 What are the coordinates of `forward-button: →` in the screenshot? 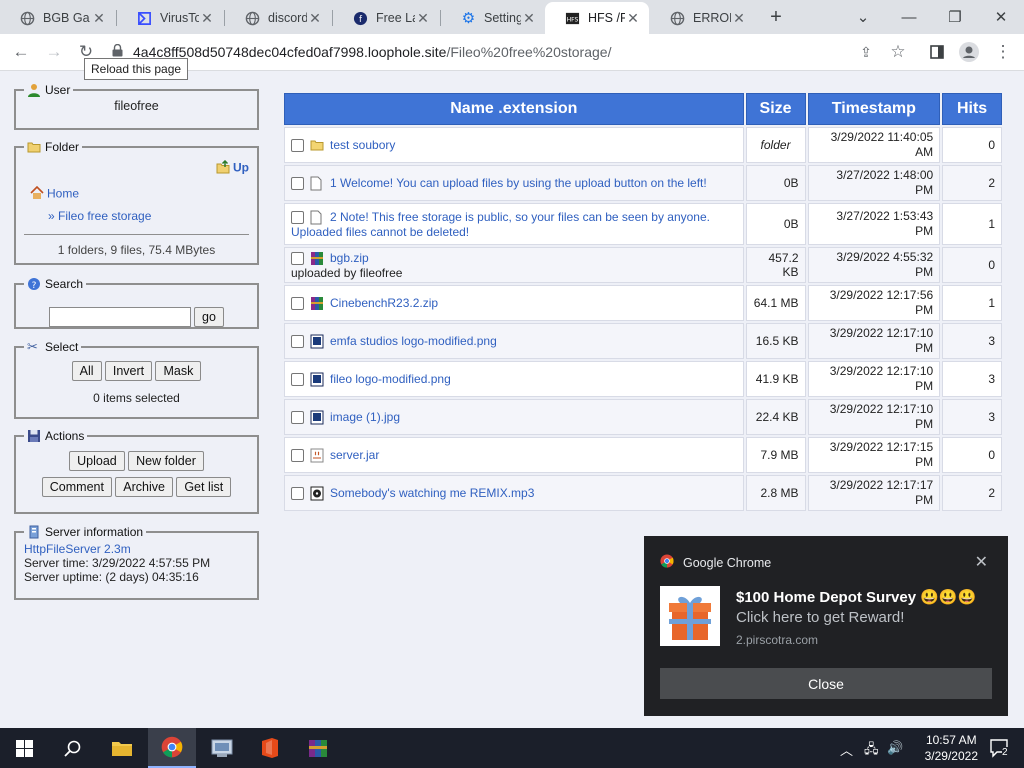 It's located at (54, 52).